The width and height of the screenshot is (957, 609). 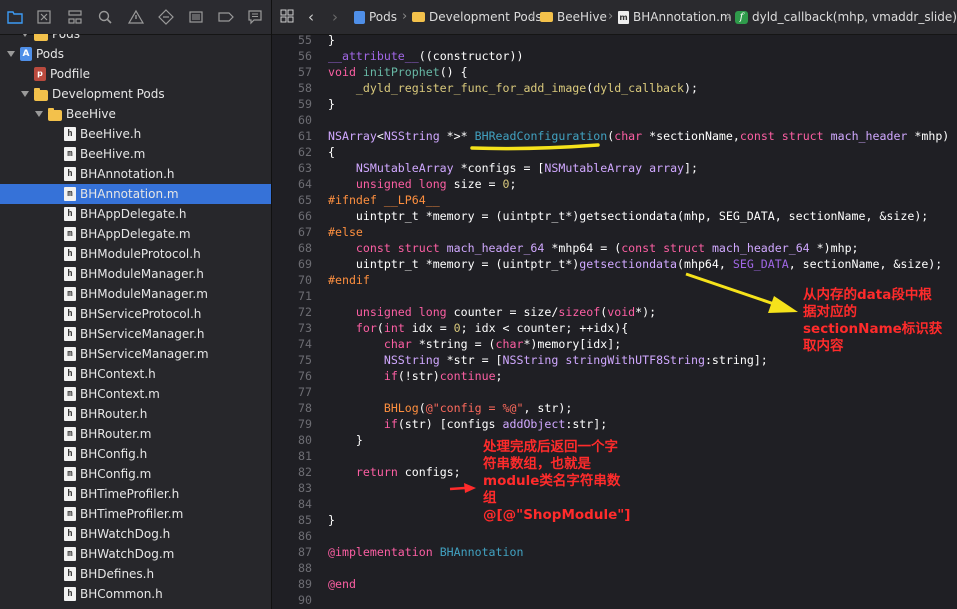 I want to click on code-token: idx =, so click(x=432, y=328).